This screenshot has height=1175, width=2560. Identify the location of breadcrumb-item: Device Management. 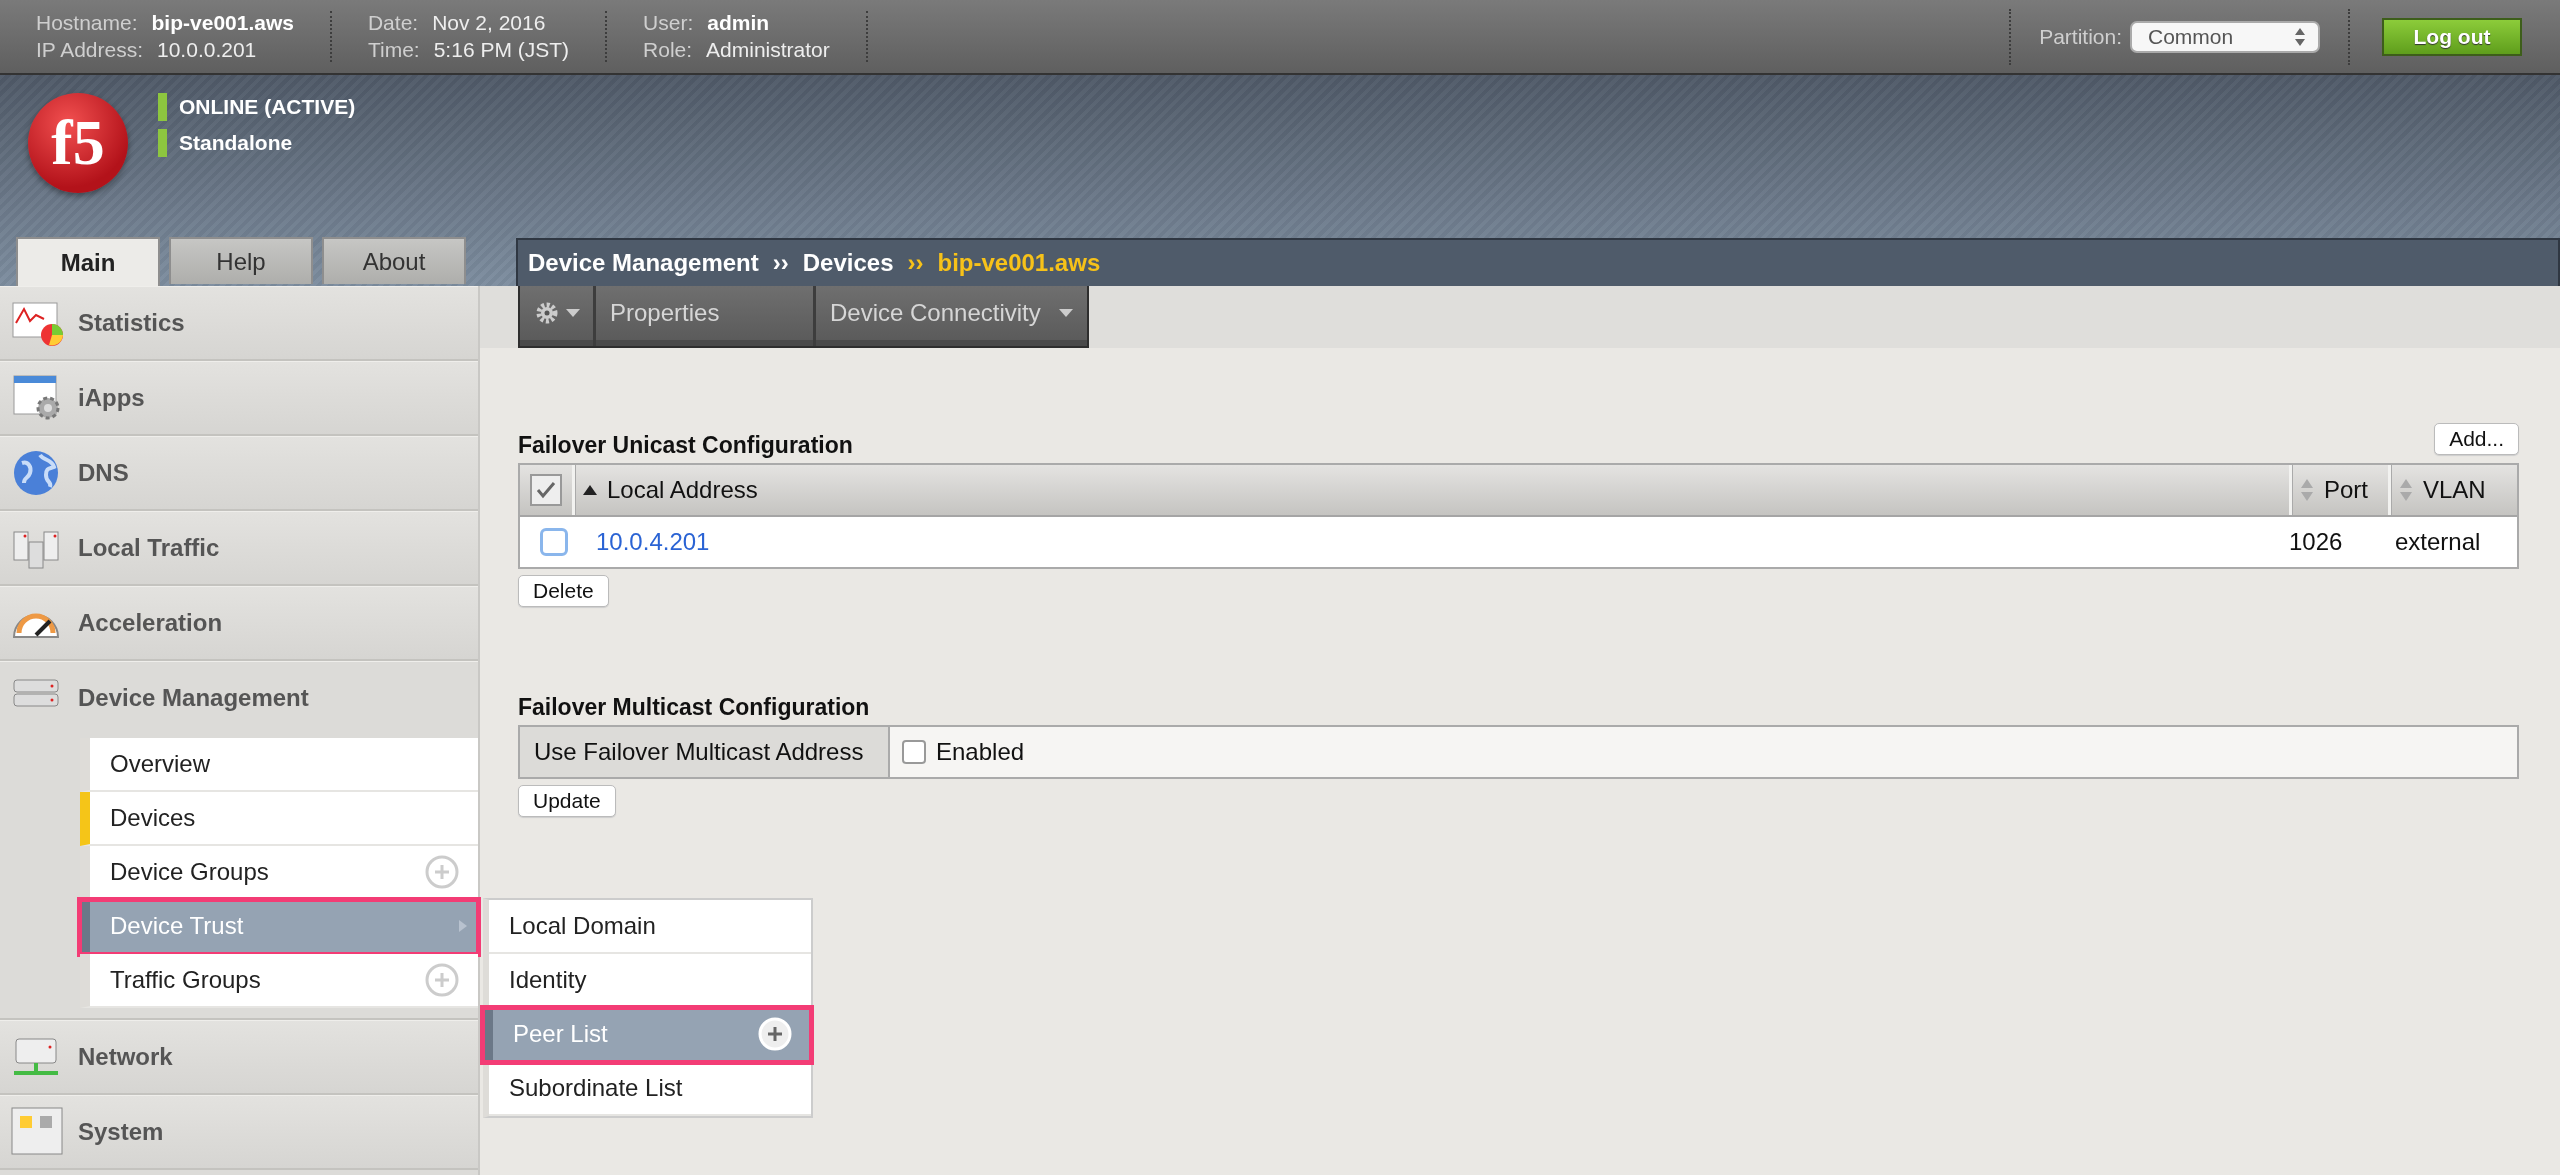
(643, 263).